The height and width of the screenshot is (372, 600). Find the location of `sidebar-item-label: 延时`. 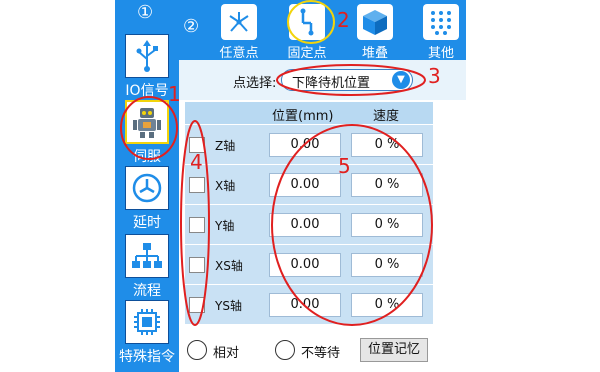

sidebar-item-label: 延时 is located at coordinates (147, 223).